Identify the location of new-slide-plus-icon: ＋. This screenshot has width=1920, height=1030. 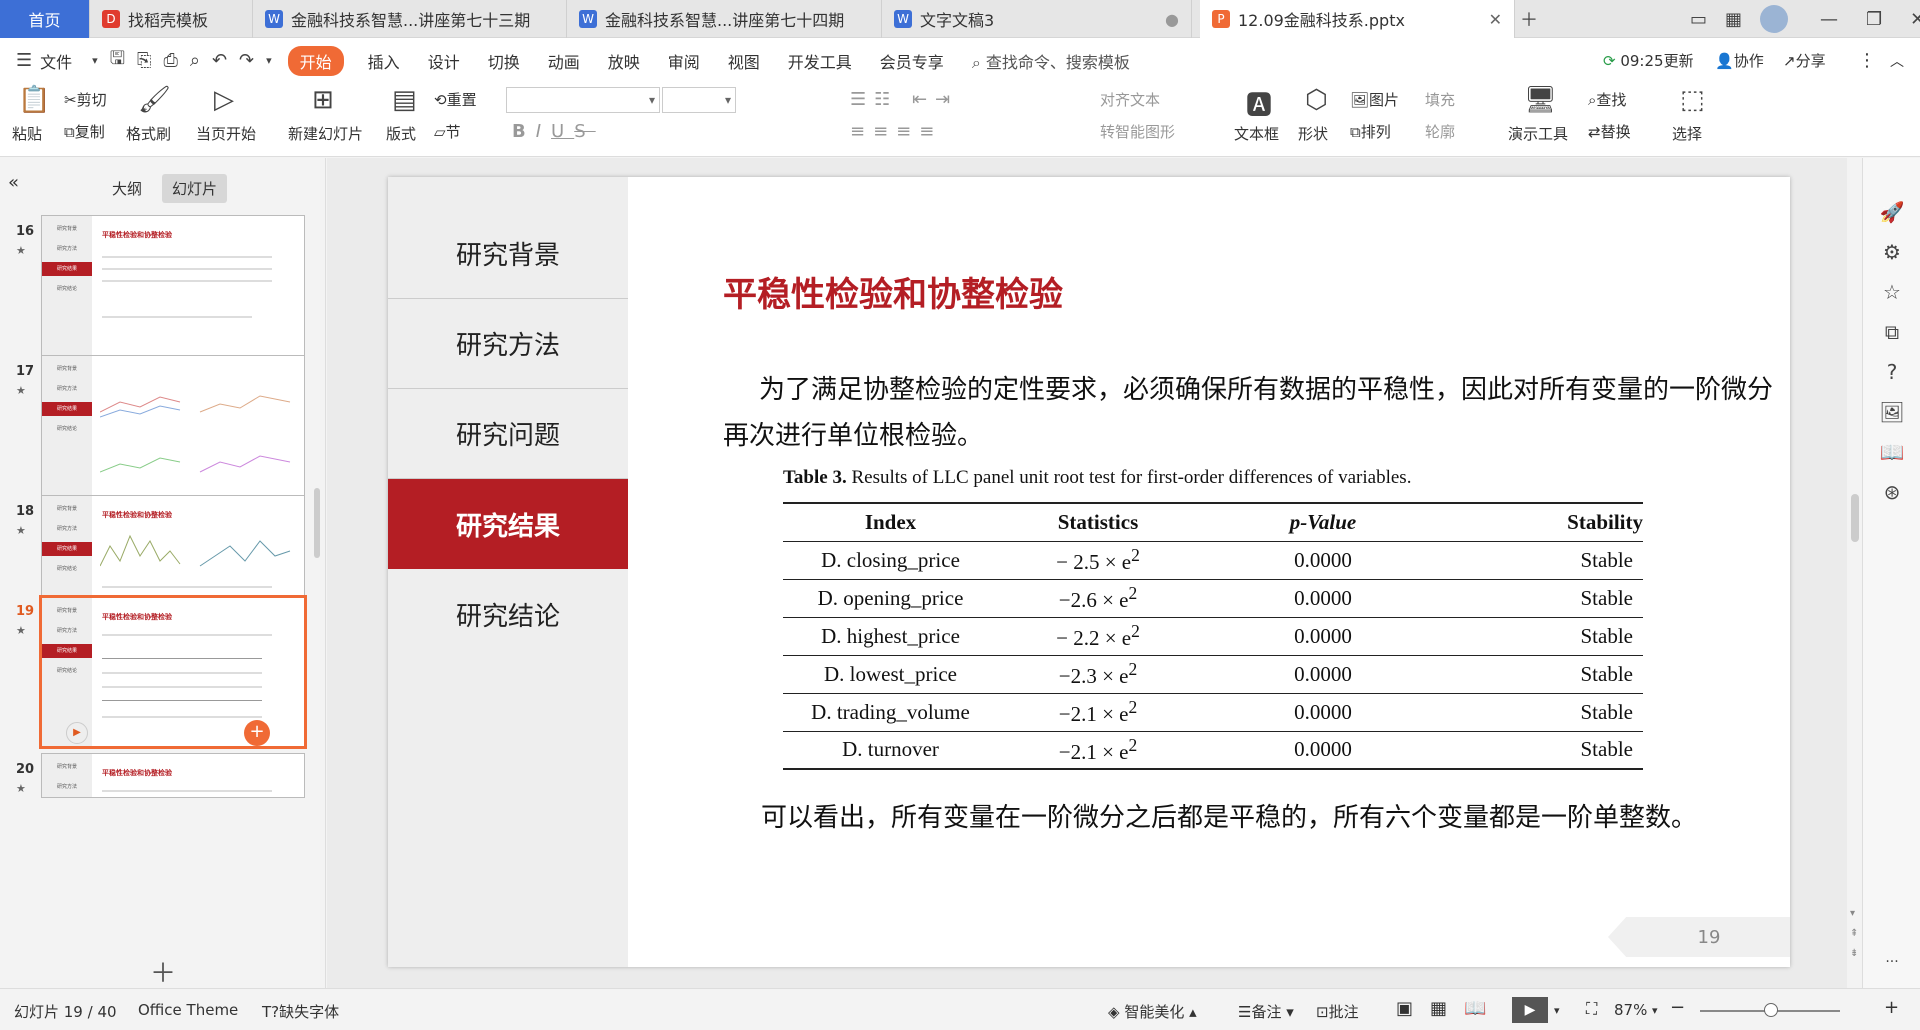
(163, 971).